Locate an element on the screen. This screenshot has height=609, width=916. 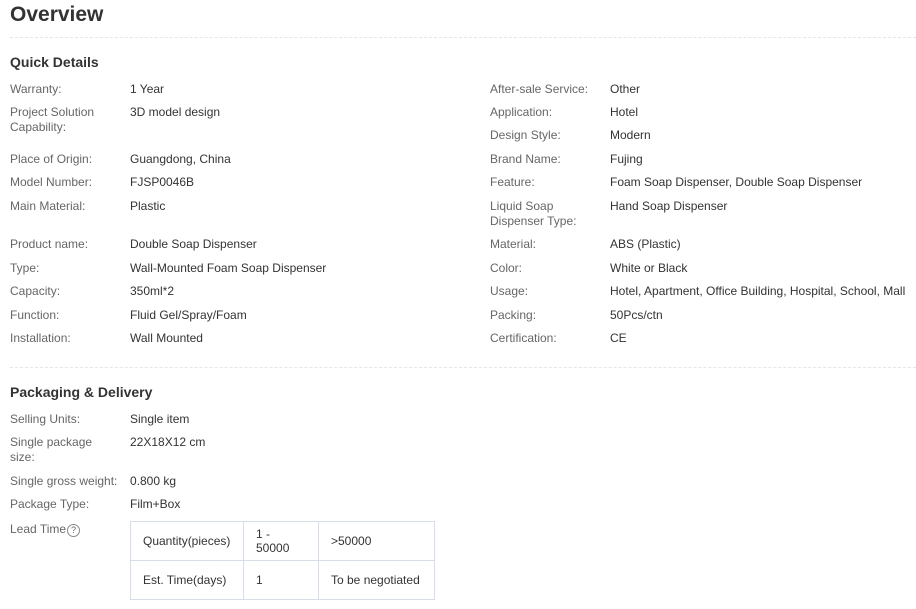
detail-label: Usage: is located at coordinates (509, 291).